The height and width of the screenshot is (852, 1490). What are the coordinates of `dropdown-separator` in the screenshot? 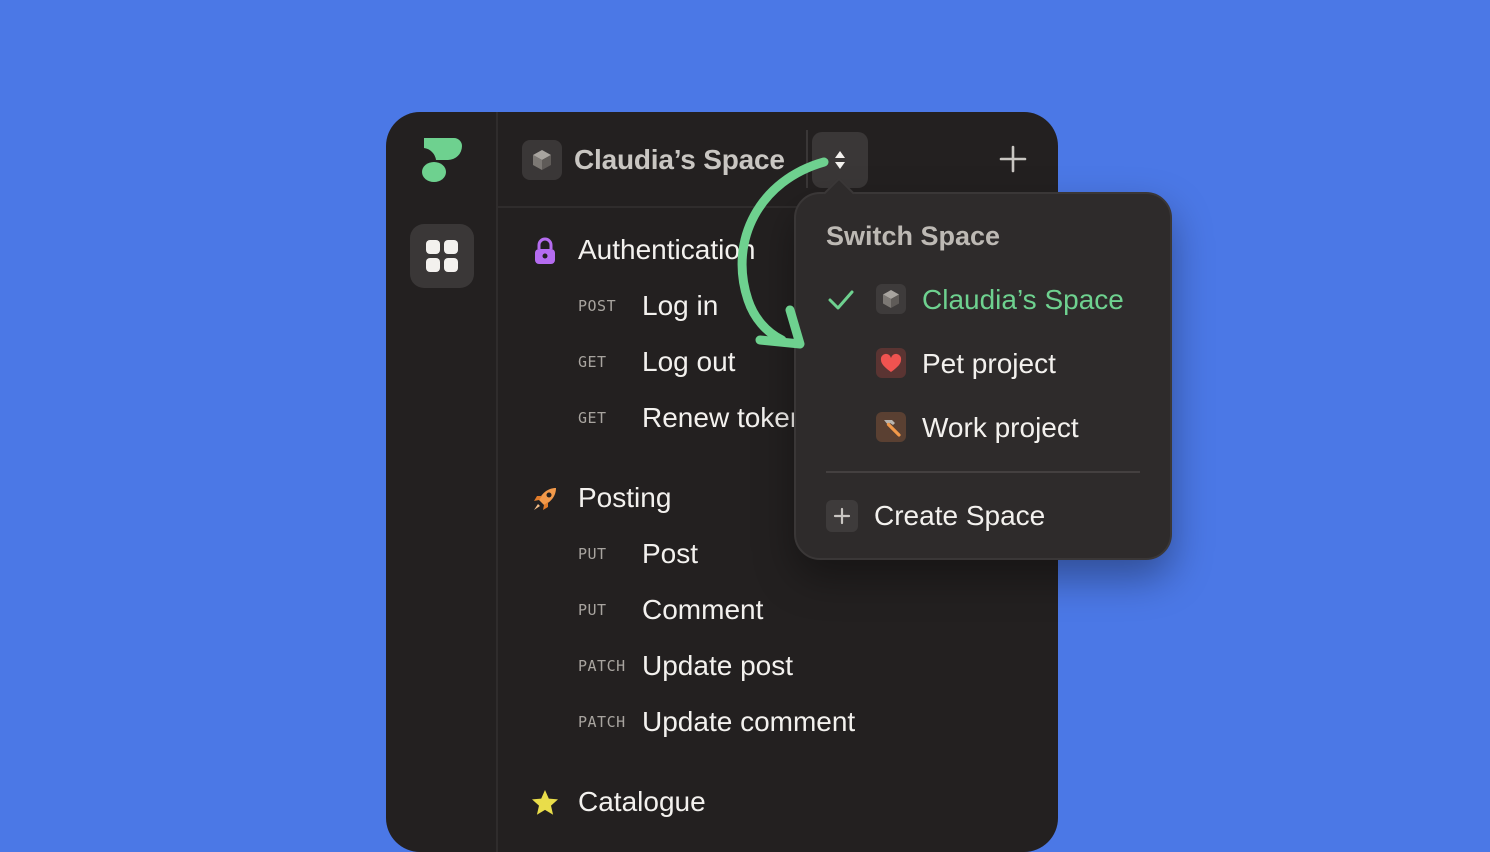 It's located at (983, 472).